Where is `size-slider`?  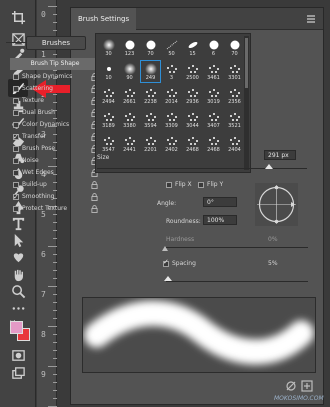
size-slider is located at coordinates (202, 168).